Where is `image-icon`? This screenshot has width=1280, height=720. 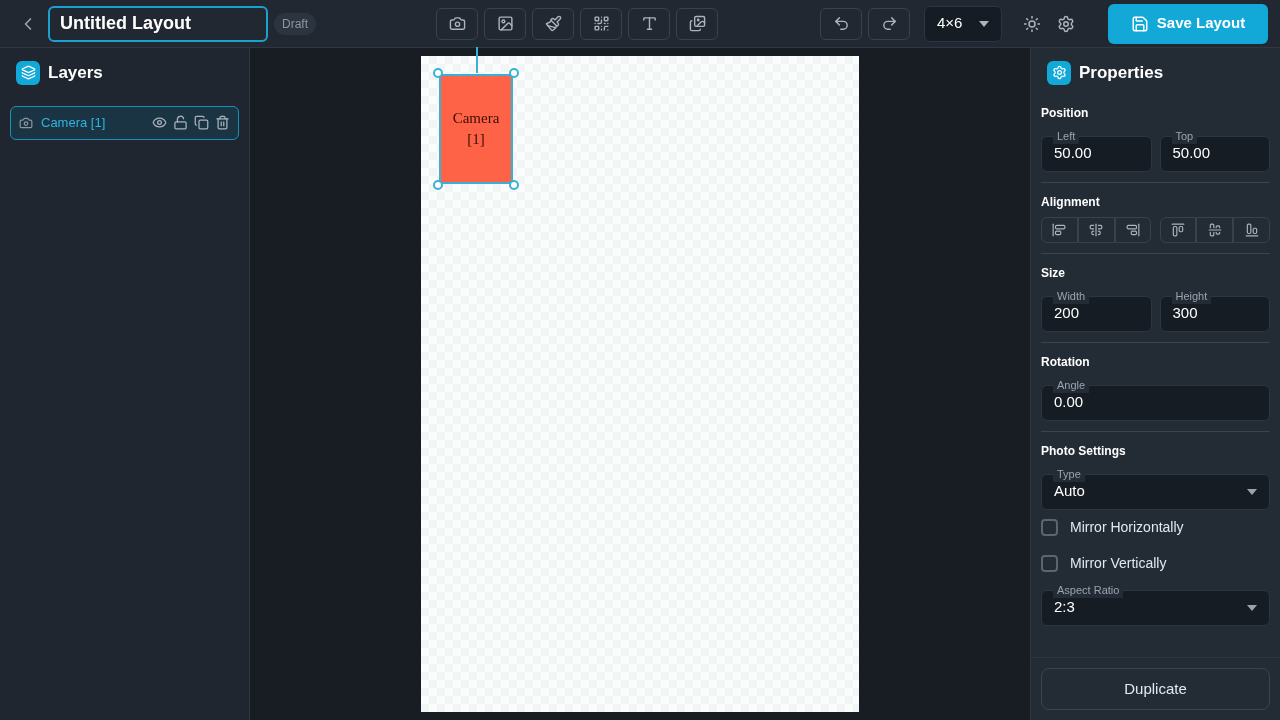
image-icon is located at coordinates (505, 23).